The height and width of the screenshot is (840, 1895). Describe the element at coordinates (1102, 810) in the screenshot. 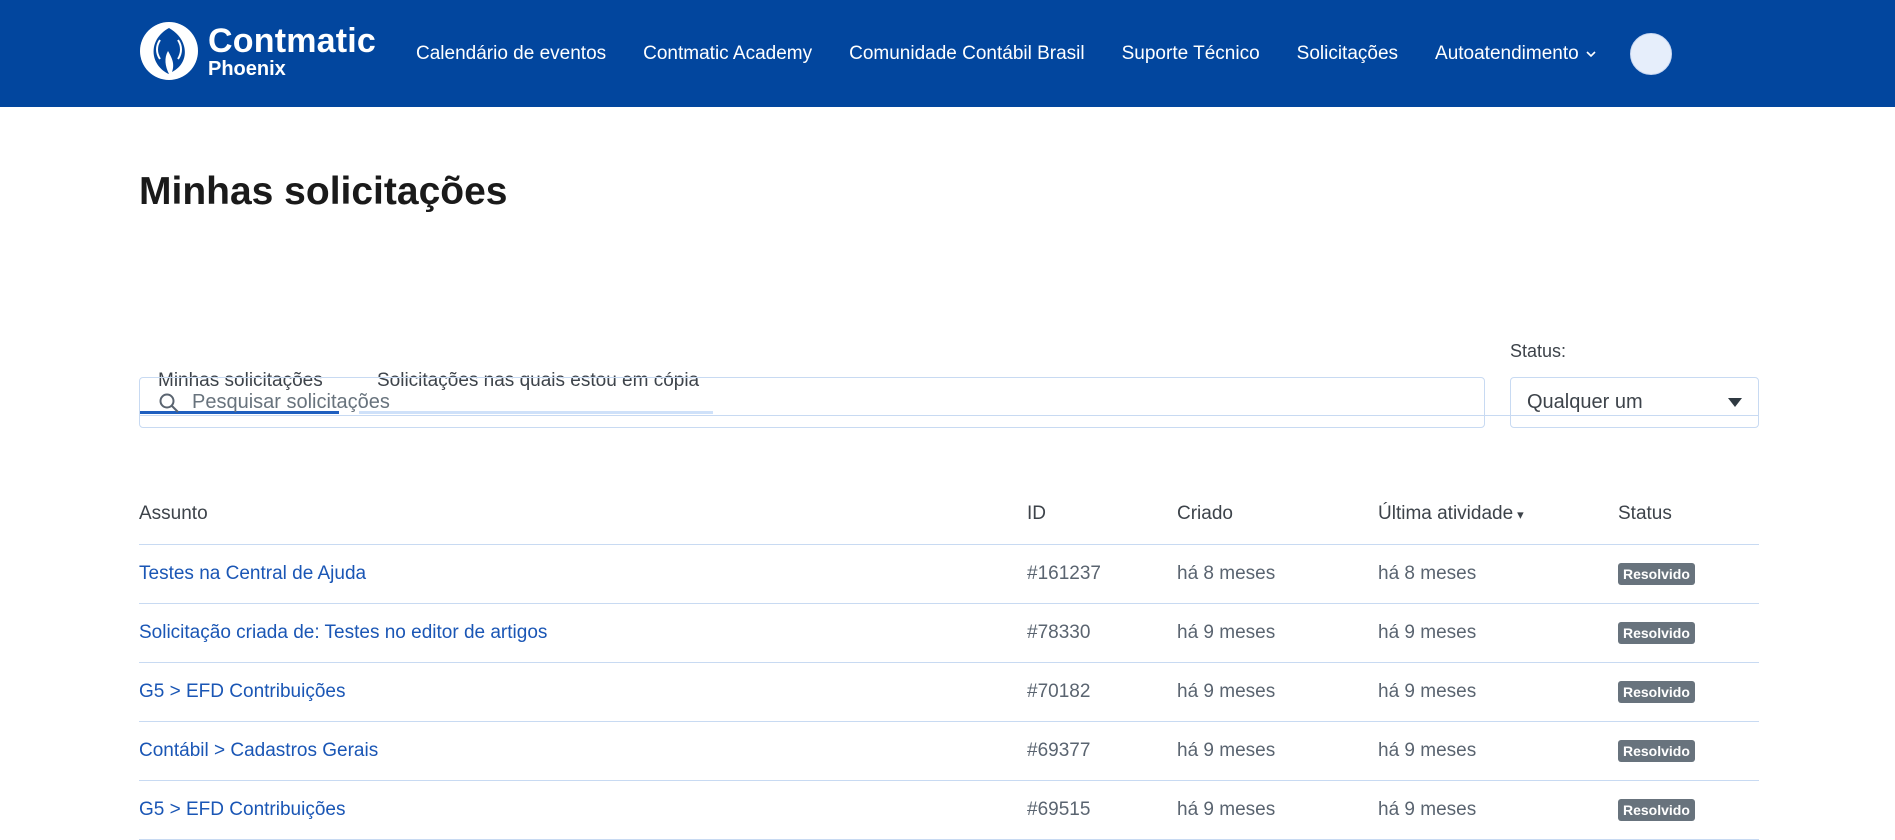

I see `request-id: #69515` at that location.